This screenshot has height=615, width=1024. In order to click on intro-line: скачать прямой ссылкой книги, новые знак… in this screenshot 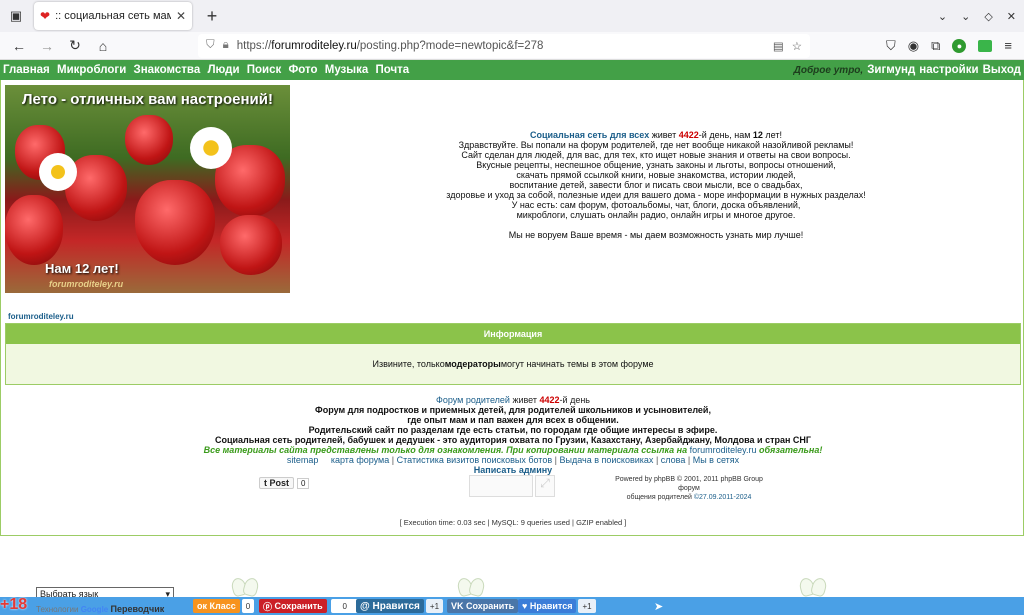, I will do `click(656, 175)`.